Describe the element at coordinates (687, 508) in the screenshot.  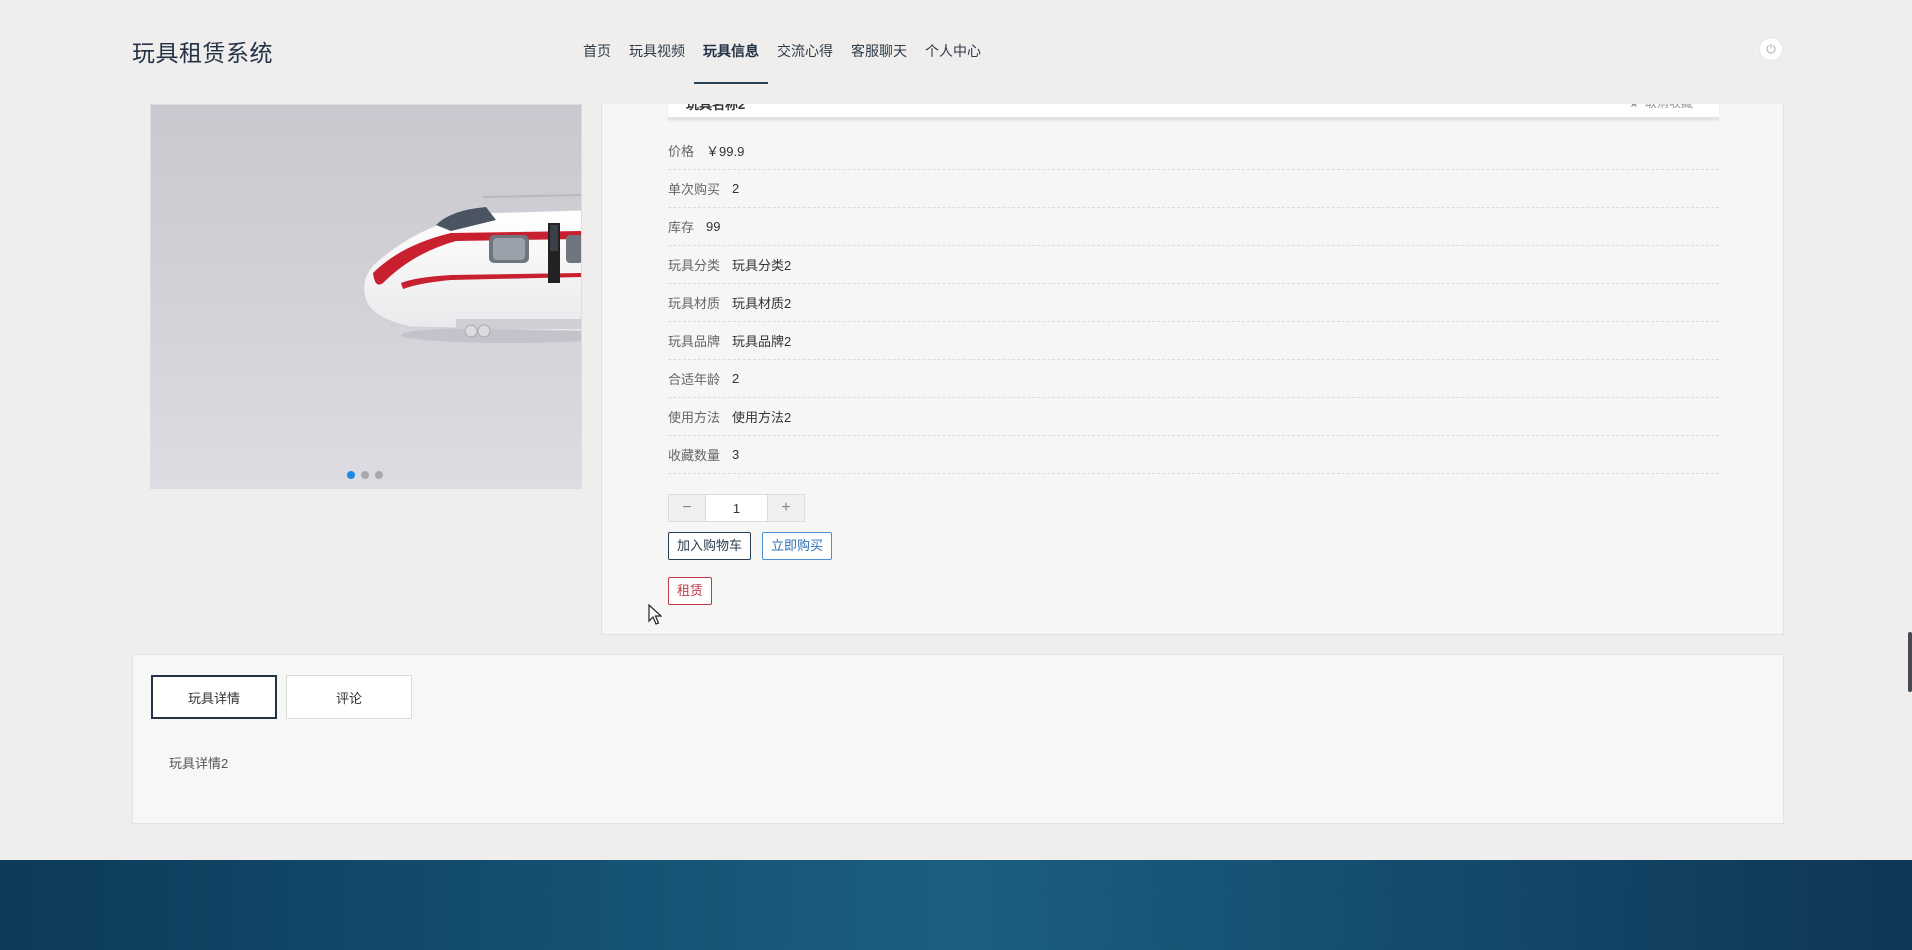
I see `decrement-button: −` at that location.